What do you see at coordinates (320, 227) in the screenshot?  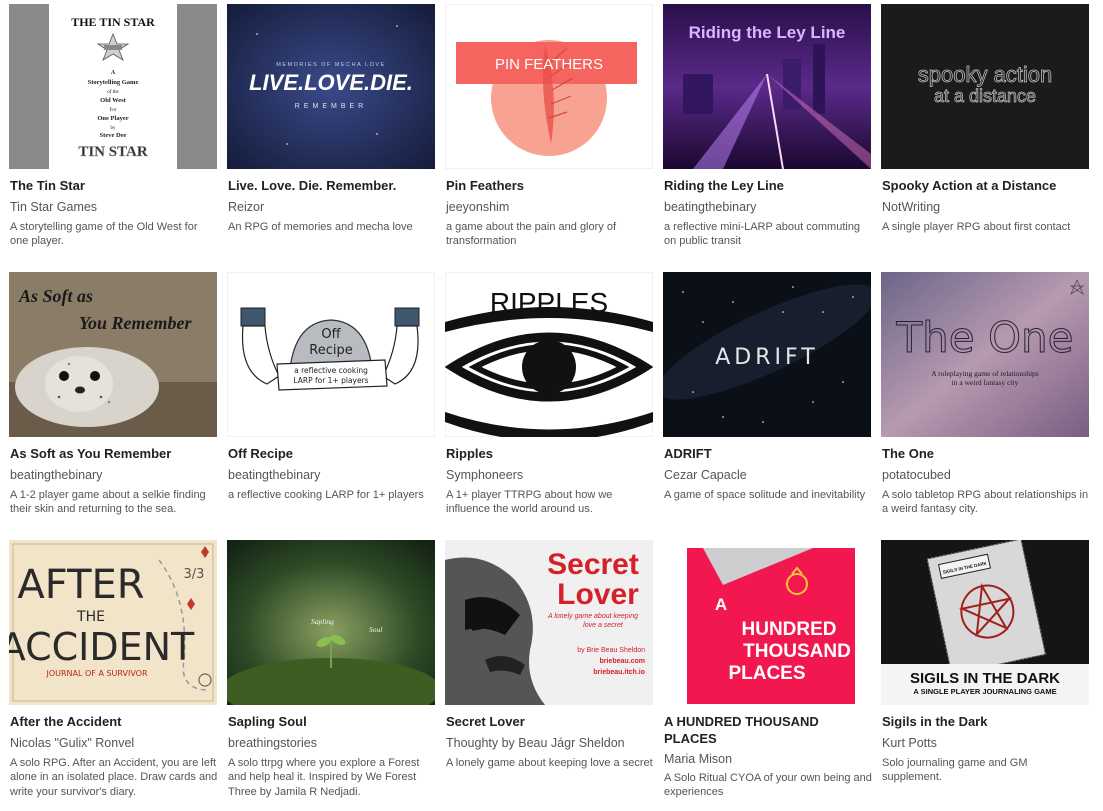 I see `game-description: An RPG of memories and mecha love` at bounding box center [320, 227].